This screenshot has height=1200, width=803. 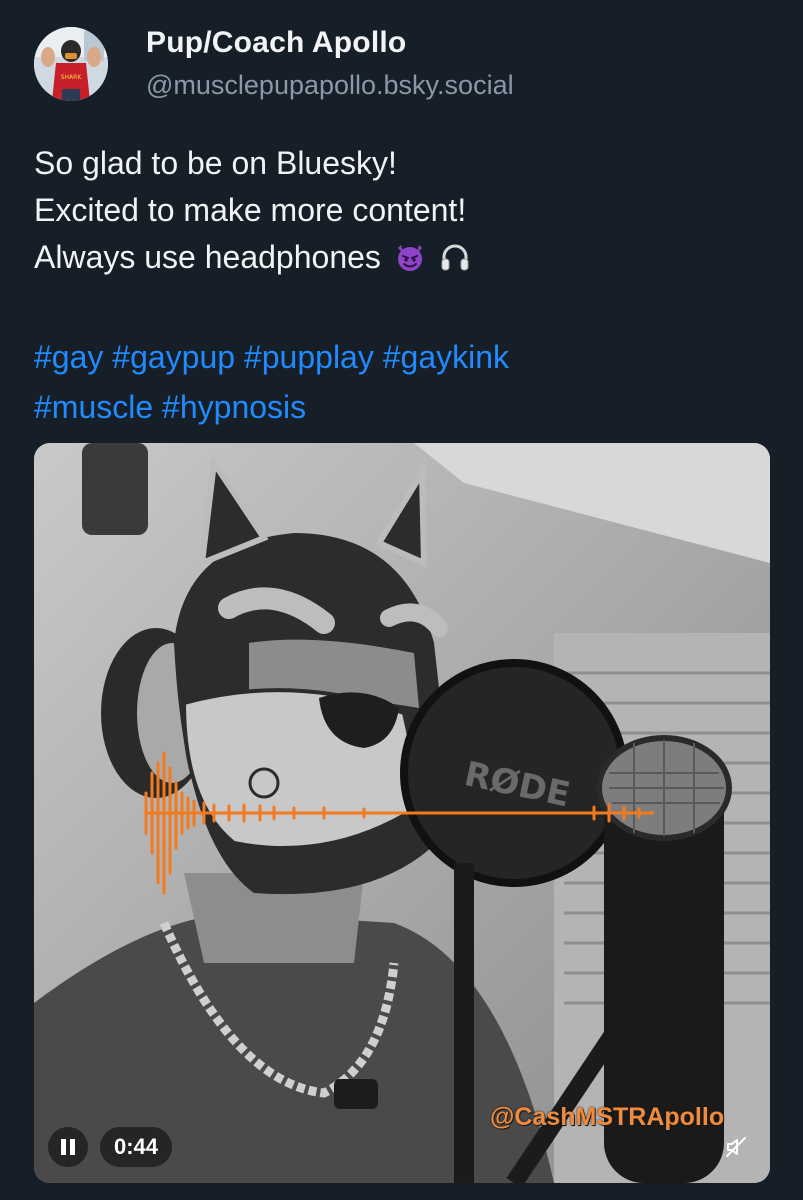 I want to click on video-time: 0:44, so click(x=136, y=1147).